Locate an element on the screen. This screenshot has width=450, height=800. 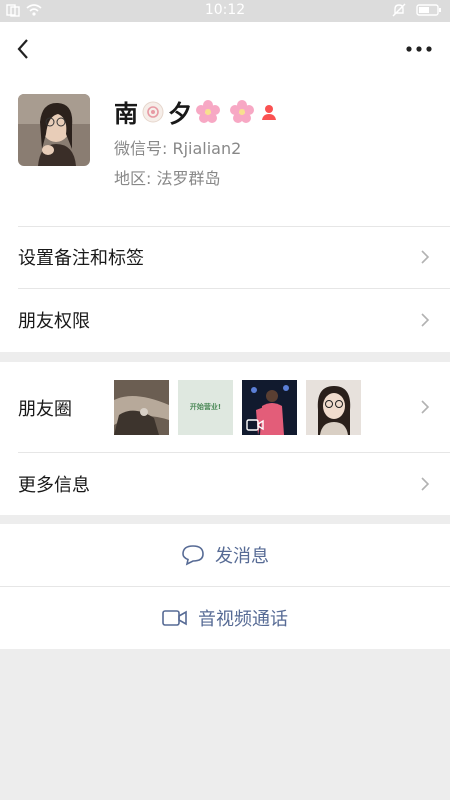
send-message-button: 发消息 is located at coordinates (225, 555).